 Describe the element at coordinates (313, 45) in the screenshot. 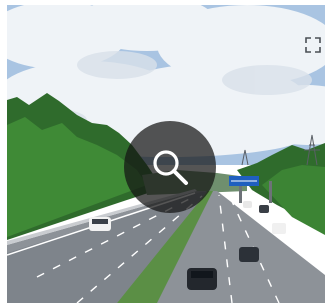

I see `expand-icon` at that location.